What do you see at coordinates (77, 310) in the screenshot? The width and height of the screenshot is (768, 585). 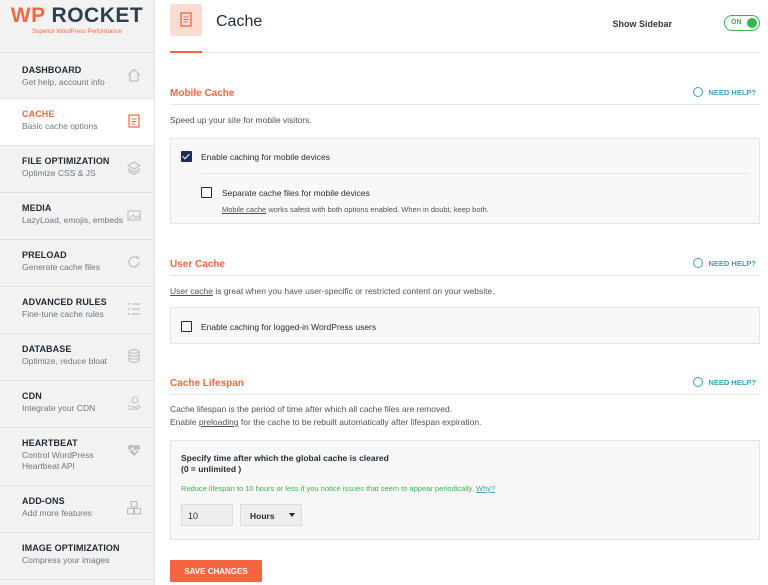 I see `sidebar-item-advanced-rules: ADVANCED RULES Fine-tune cache rules` at bounding box center [77, 310].